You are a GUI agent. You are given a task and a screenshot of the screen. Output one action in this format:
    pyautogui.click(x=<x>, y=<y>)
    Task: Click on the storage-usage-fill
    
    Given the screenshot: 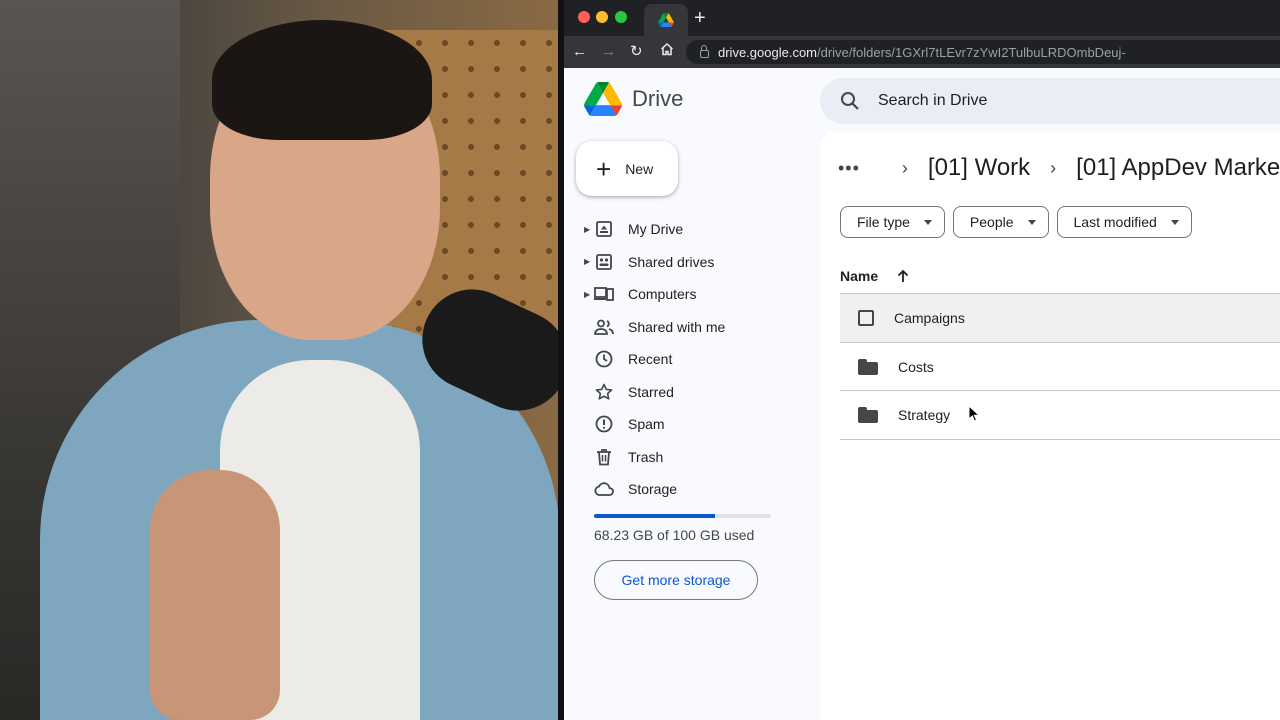 What is the action you would take?
    pyautogui.click(x=654, y=516)
    